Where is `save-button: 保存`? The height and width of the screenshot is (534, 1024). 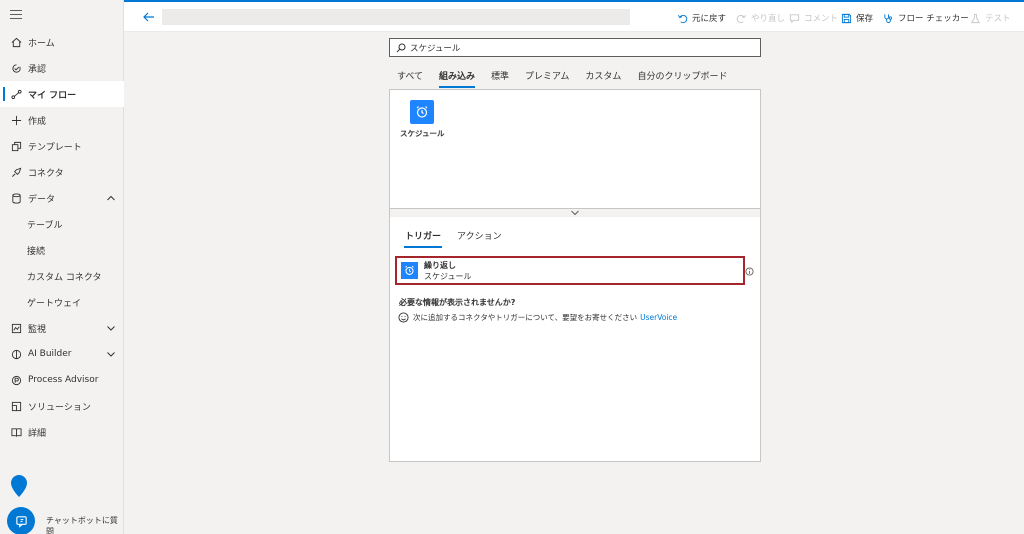 save-button: 保存 is located at coordinates (857, 18).